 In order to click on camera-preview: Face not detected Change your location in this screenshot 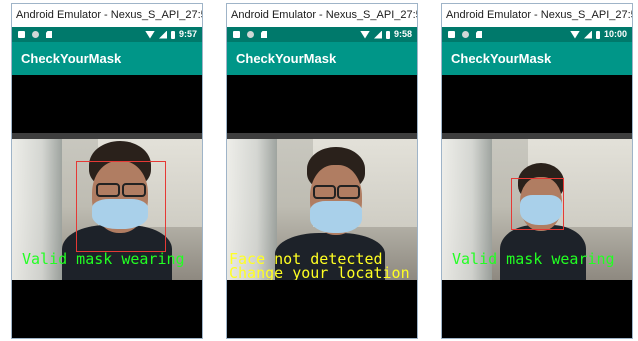, I will do `click(322, 206)`.